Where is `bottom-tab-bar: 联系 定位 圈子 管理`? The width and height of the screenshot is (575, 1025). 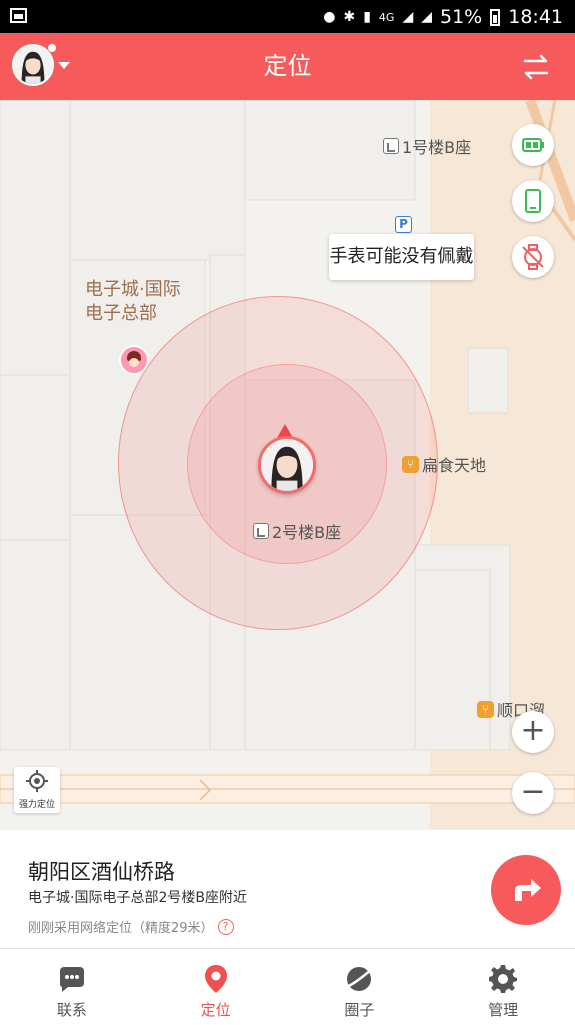
bottom-tab-bar: 联系 定位 圈子 管理 is located at coordinates (287, 986).